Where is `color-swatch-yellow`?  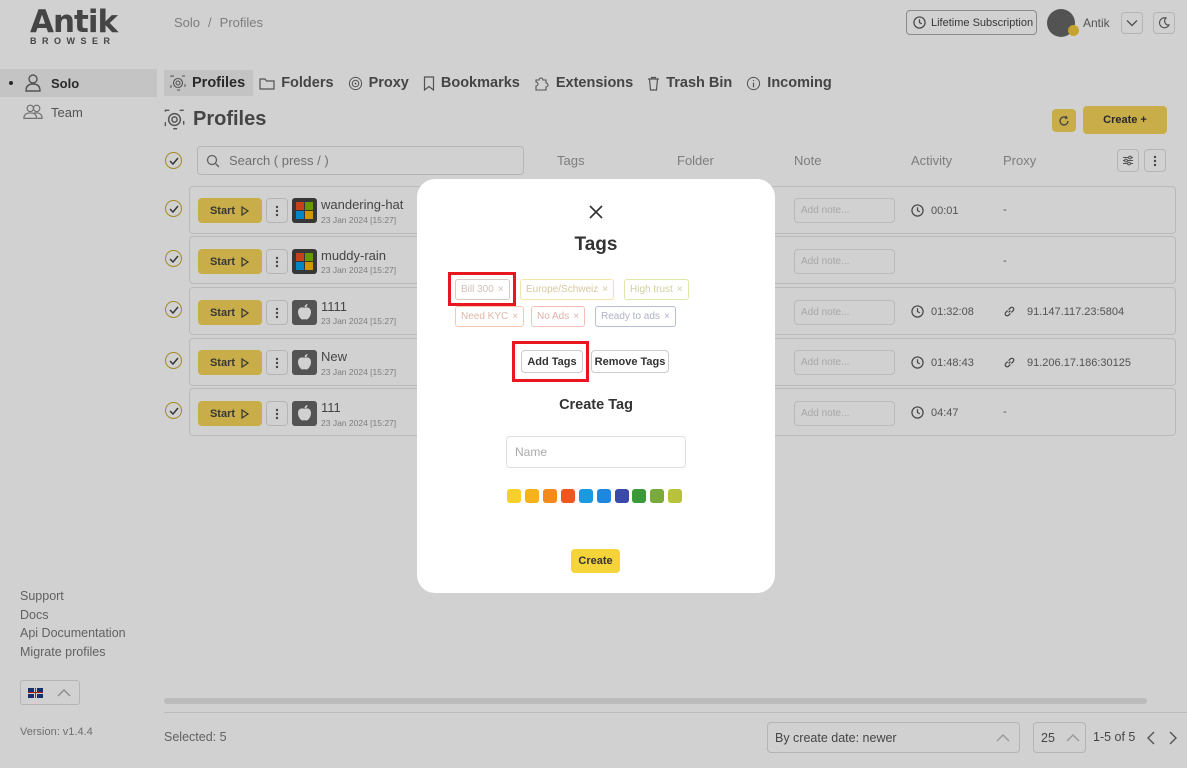 color-swatch-yellow is located at coordinates (514, 496).